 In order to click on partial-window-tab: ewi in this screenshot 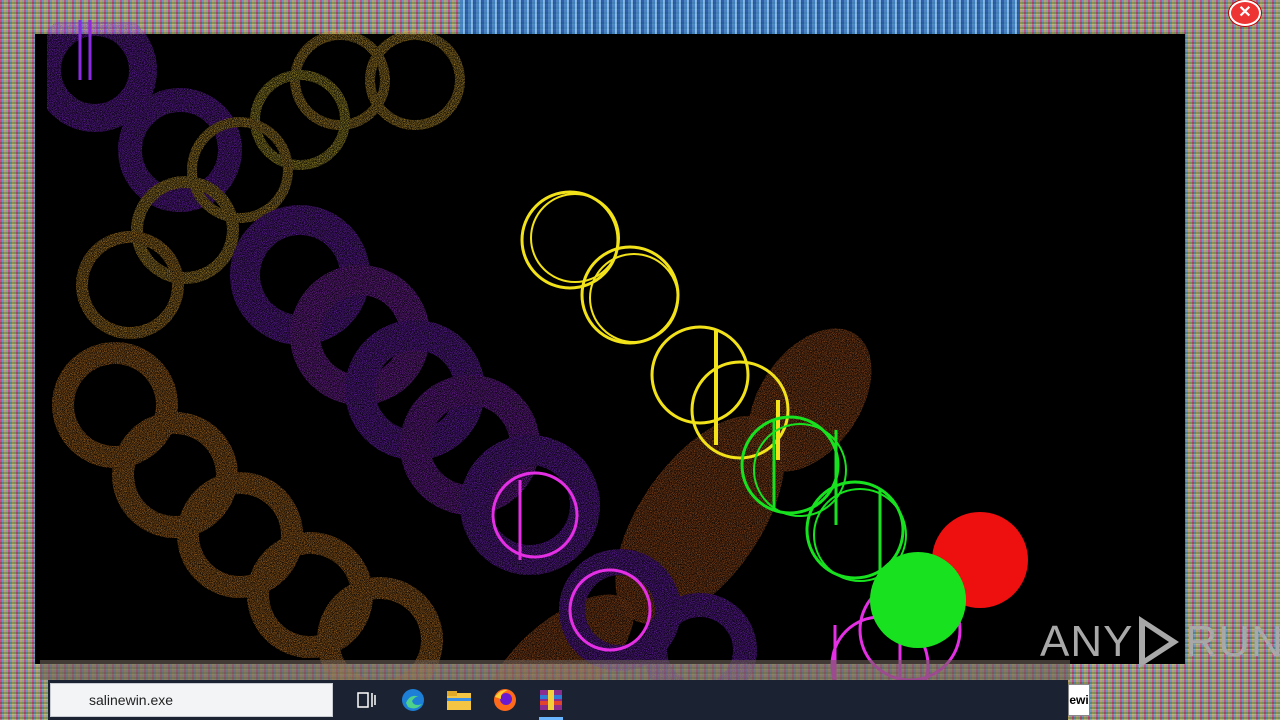, I will do `click(1079, 700)`.